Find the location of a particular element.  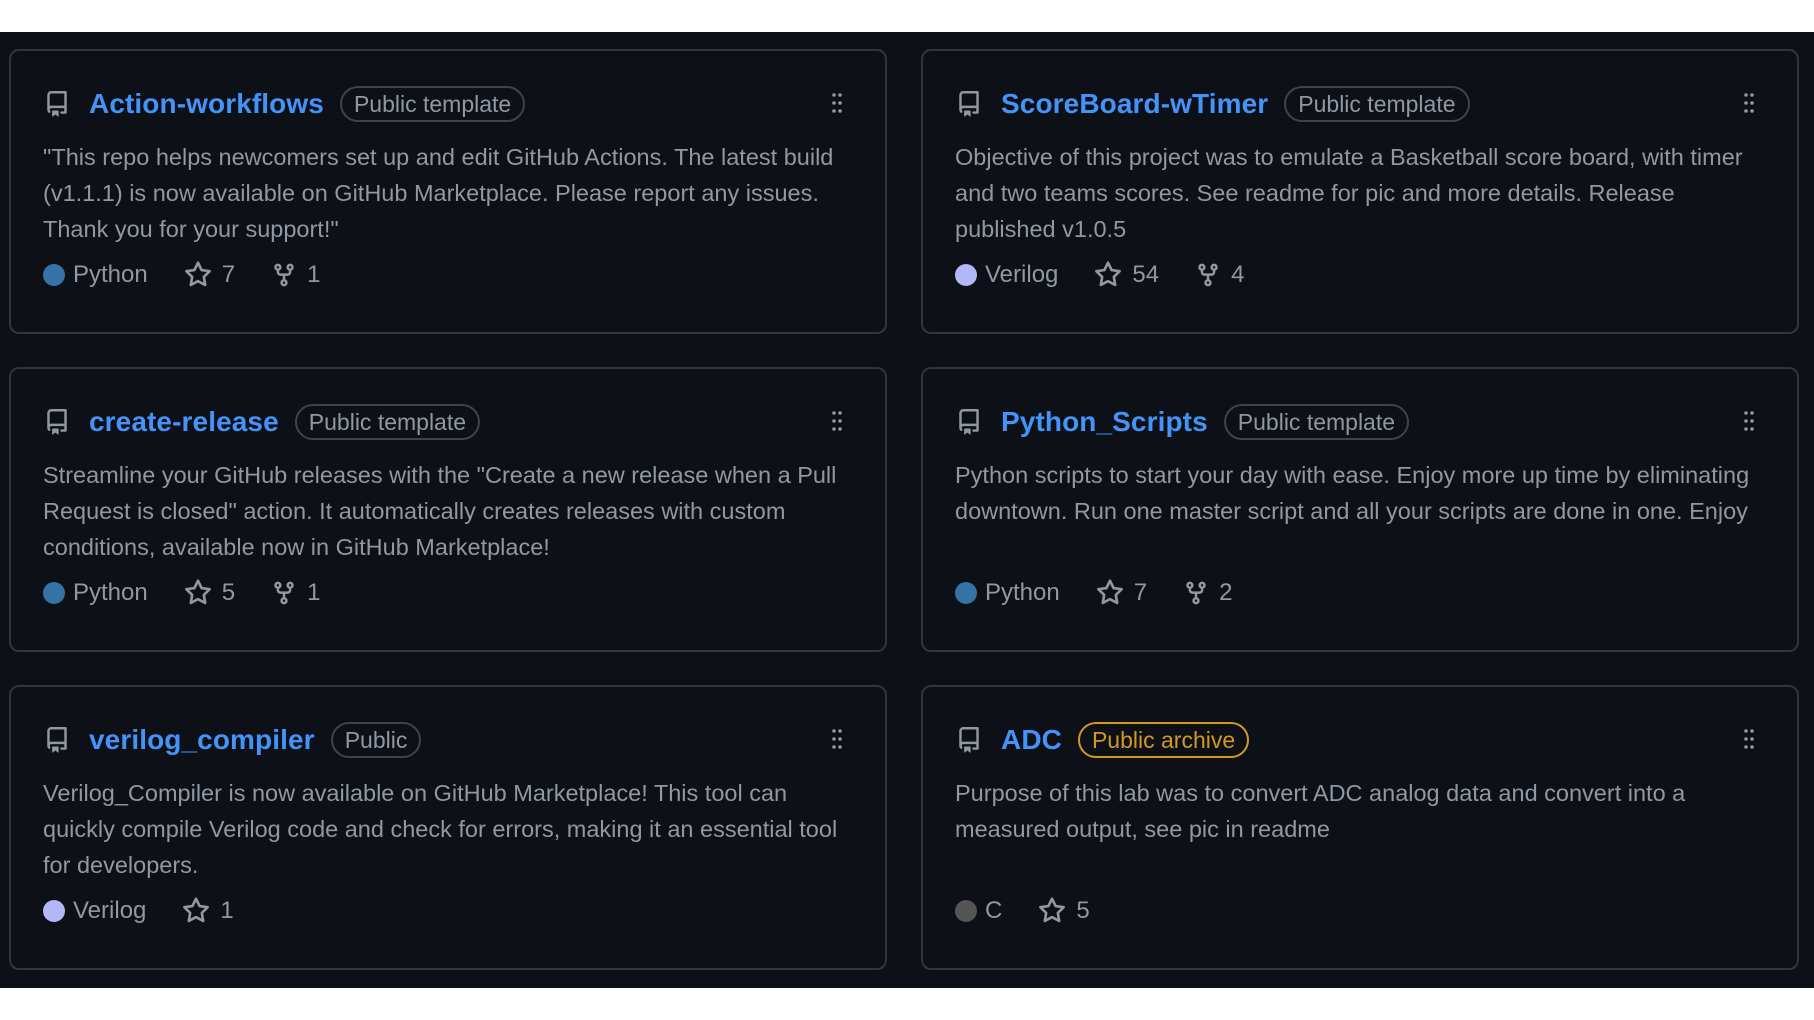

visibility-badge: Public archive is located at coordinates (1163, 740).